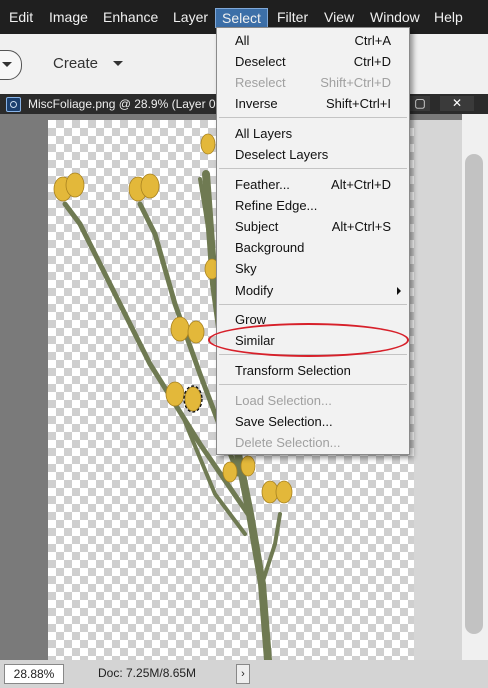 The image size is (488, 688). I want to click on menu-item-shortcut: Shift+Ctrl+D, so click(355, 82).